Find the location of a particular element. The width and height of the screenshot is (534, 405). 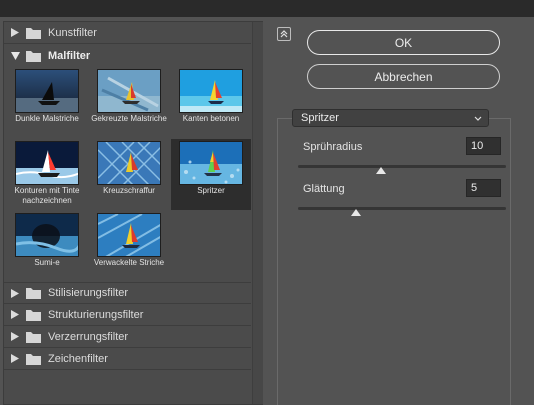

category-label: Strukturierungsfilter is located at coordinates (96, 314).